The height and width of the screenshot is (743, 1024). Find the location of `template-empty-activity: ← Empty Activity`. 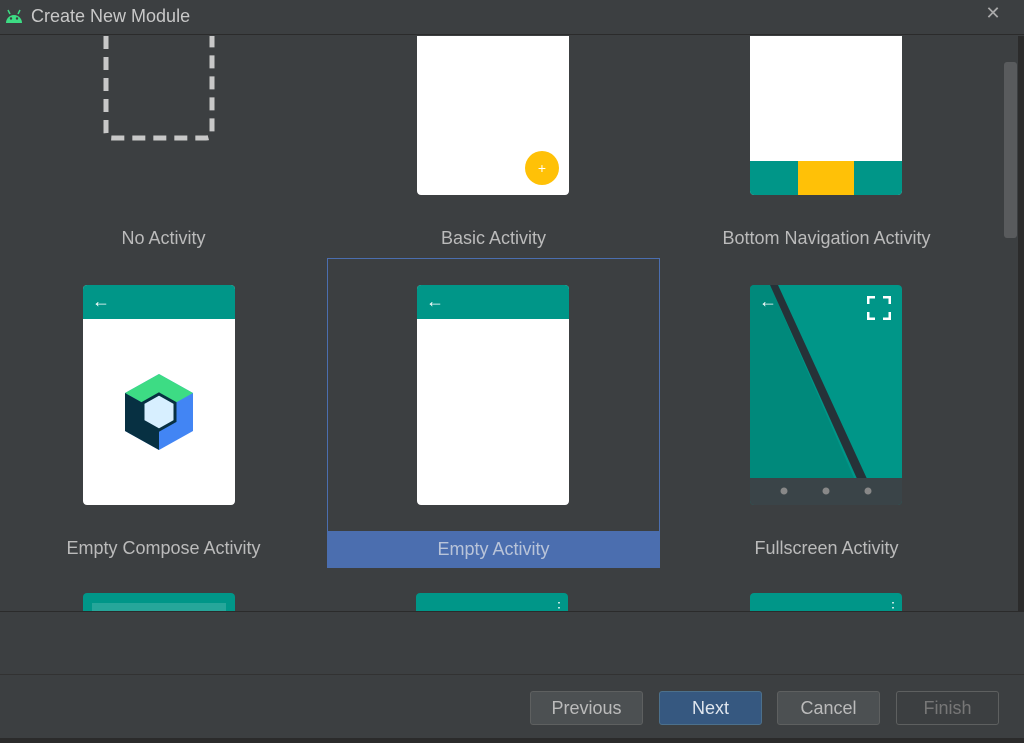

template-empty-activity: ← Empty Activity is located at coordinates (493, 413).